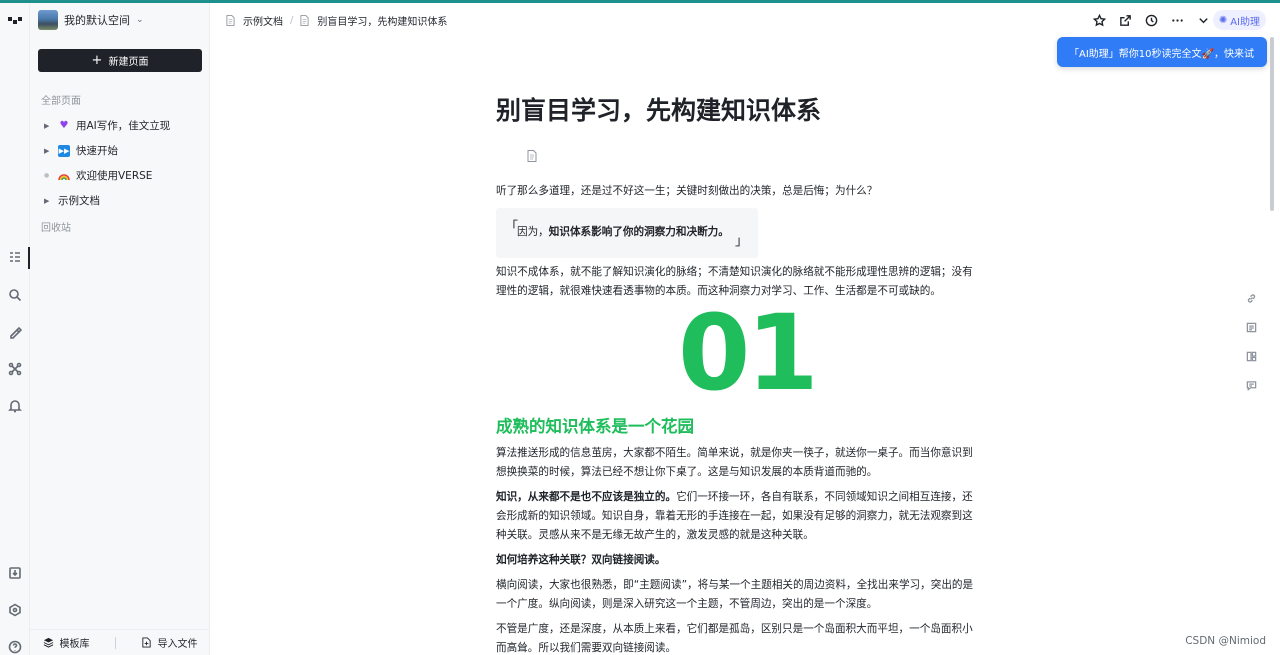  Describe the element at coordinates (64, 125) in the screenshot. I see `purple-heart-icon: ♥` at that location.